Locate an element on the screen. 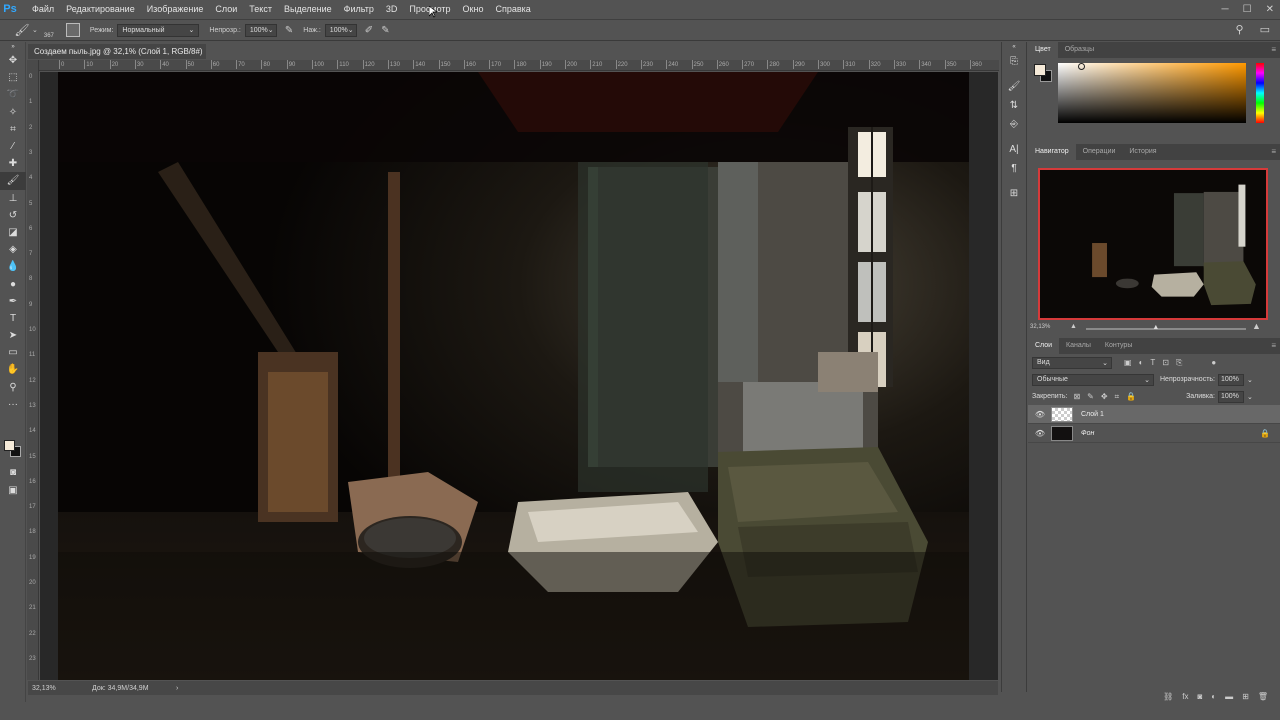  opacity-input: 100% ⌄ is located at coordinates (260, 30).